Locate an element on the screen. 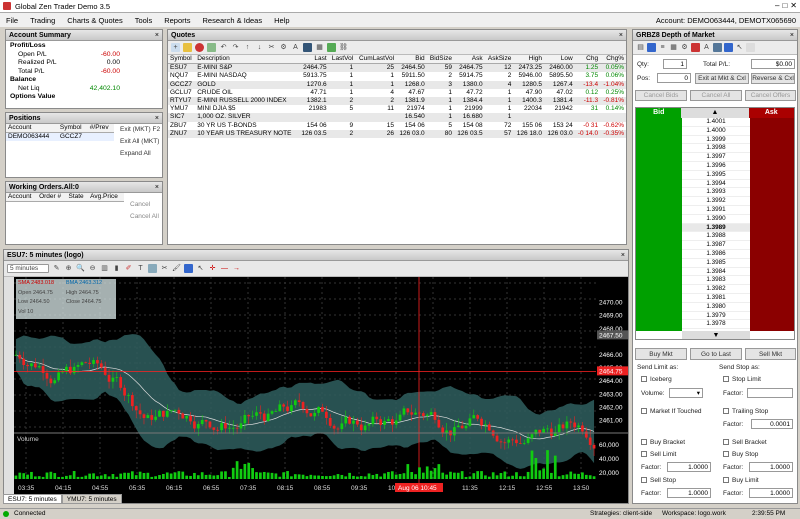 The image size is (800, 519). close-icon: ✕ is located at coordinates (793, 5).